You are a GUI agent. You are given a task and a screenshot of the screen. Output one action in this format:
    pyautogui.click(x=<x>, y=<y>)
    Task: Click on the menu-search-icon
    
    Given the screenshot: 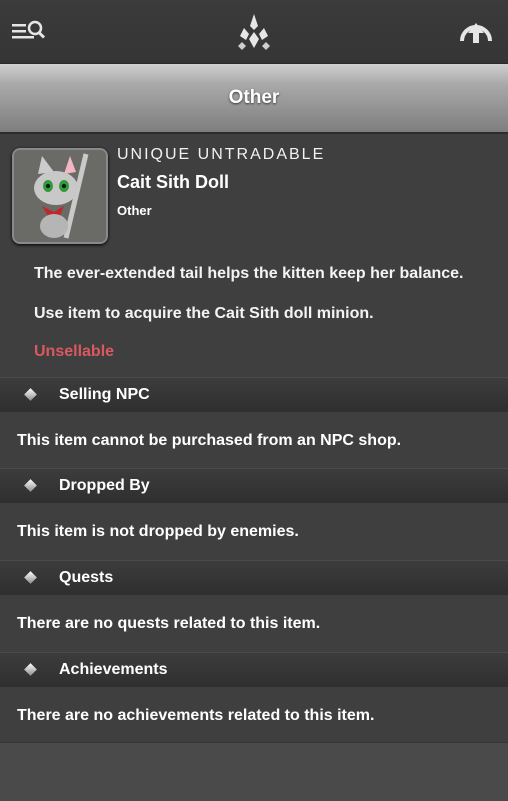 What is the action you would take?
    pyautogui.click(x=29, y=29)
    